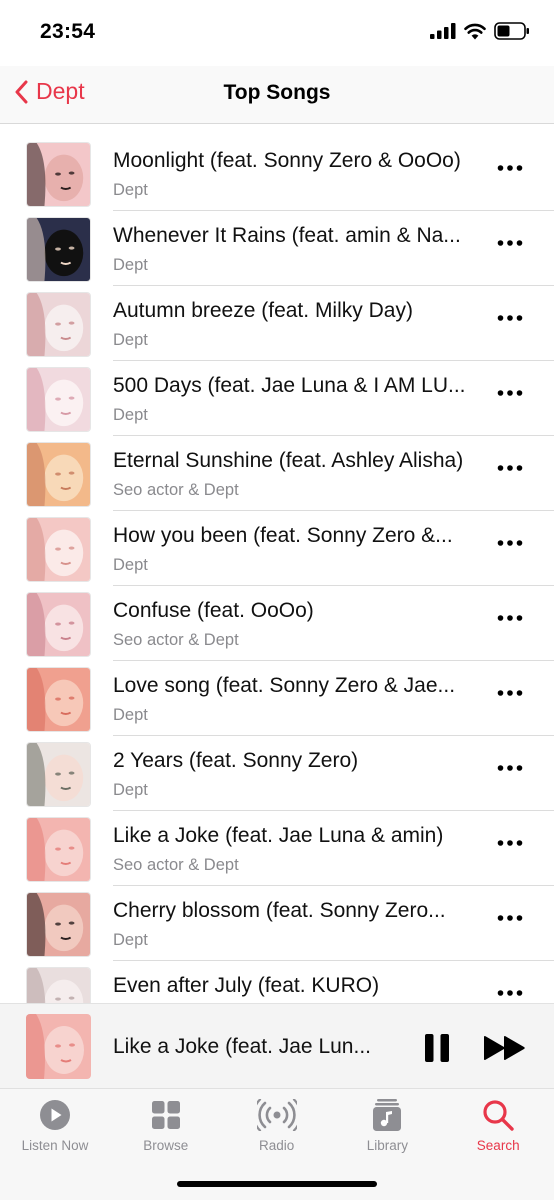  Describe the element at coordinates (387, 1115) in the screenshot. I see `library-icon` at that location.